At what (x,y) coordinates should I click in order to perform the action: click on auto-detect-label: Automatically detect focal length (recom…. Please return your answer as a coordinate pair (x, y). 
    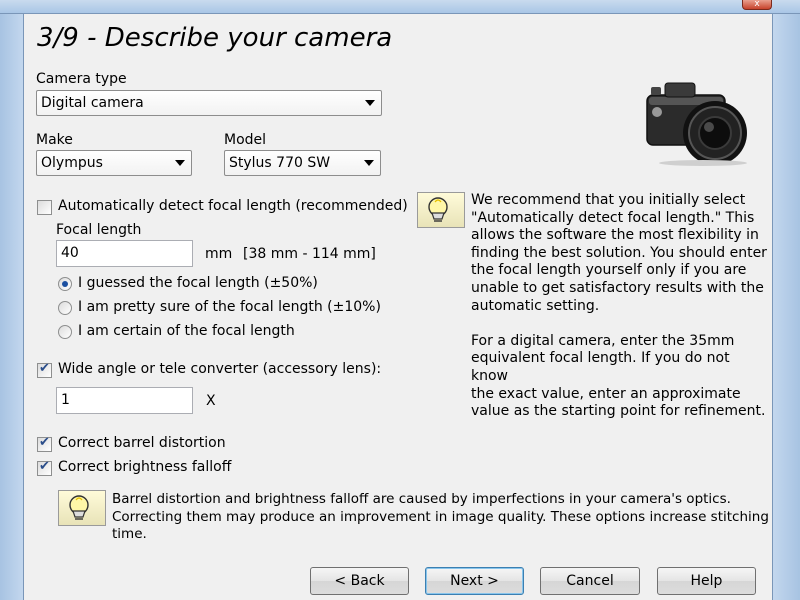
    Looking at the image, I should click on (233, 206).